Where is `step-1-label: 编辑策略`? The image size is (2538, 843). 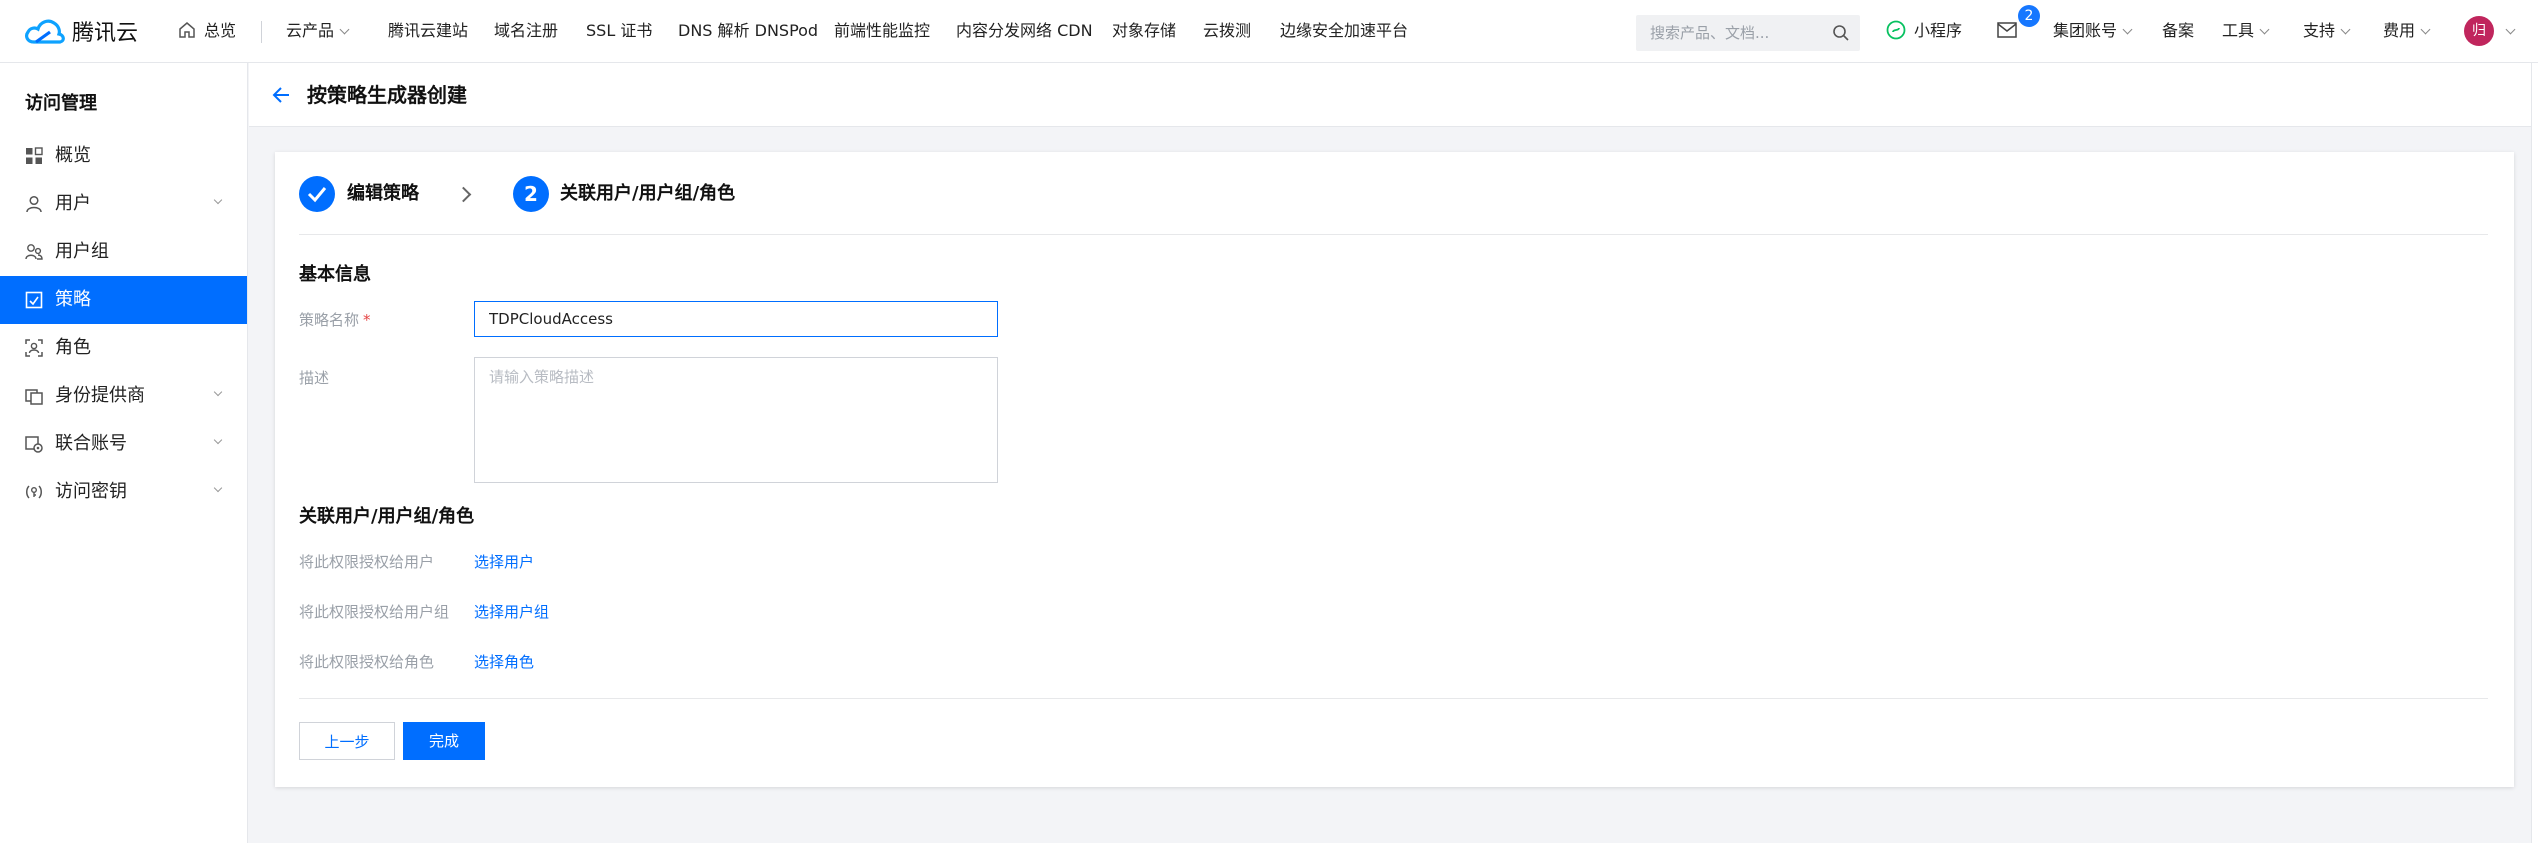 step-1-label: 编辑策略 is located at coordinates (383, 193).